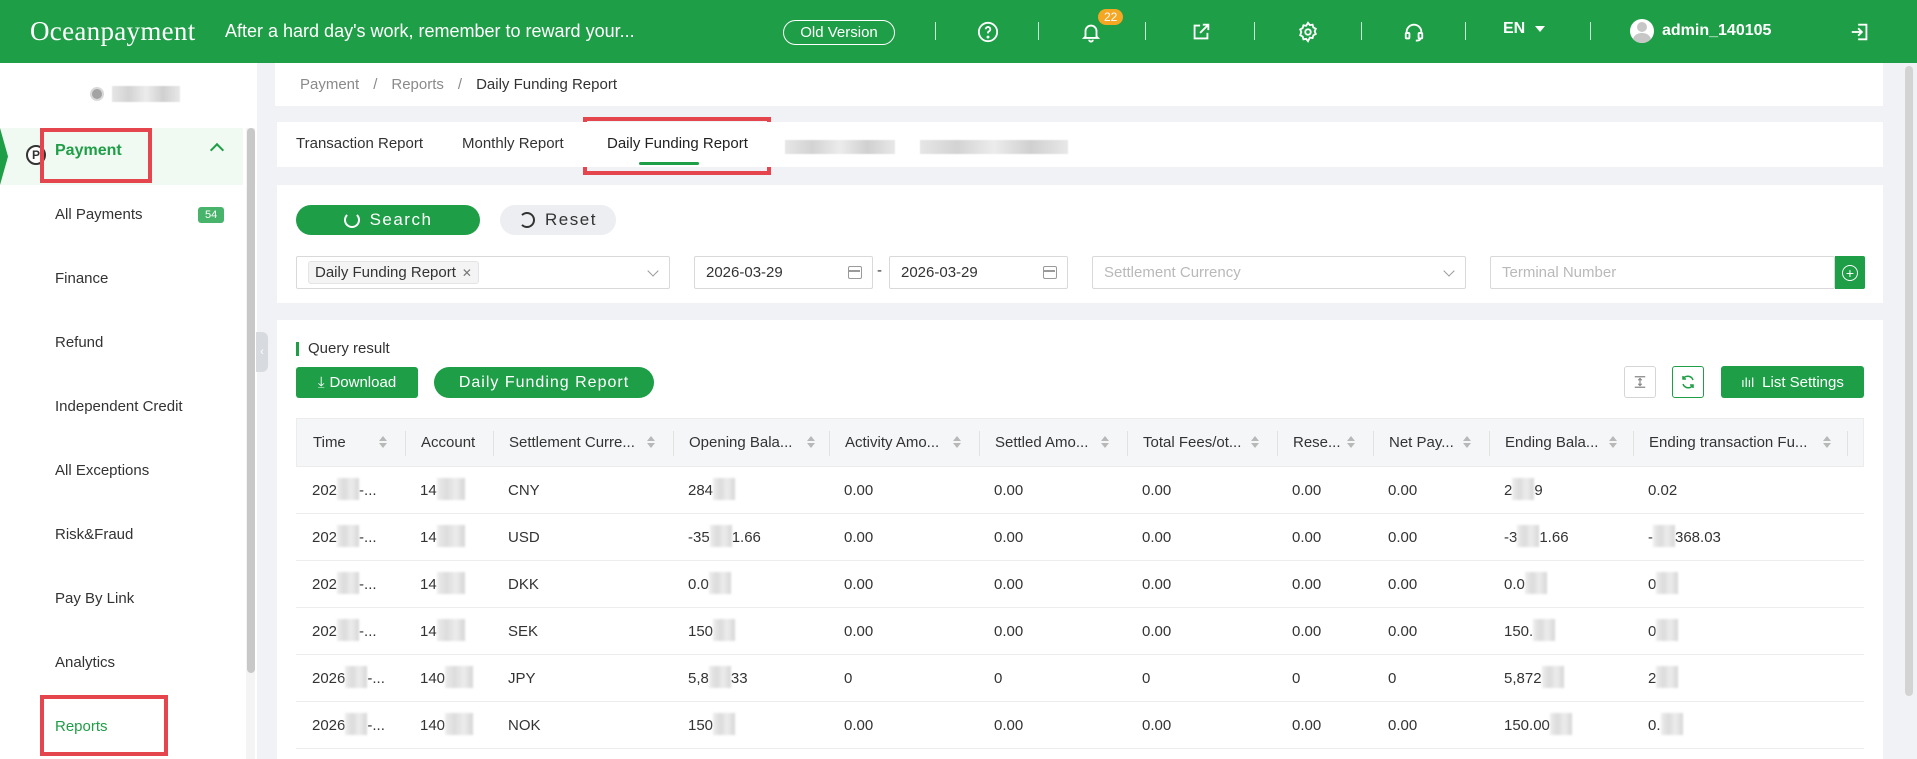 The width and height of the screenshot is (1917, 759). I want to click on settlement-currency-placeholder: Settlement Currency, so click(1172, 272).